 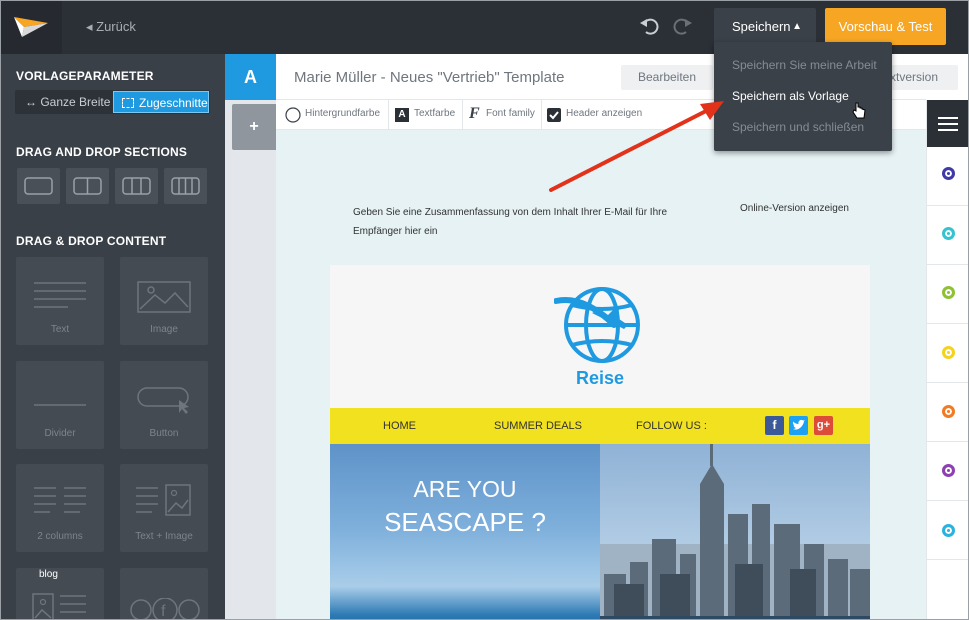 What do you see at coordinates (510, 113) in the screenshot?
I see `font-family-button: Font family` at bounding box center [510, 113].